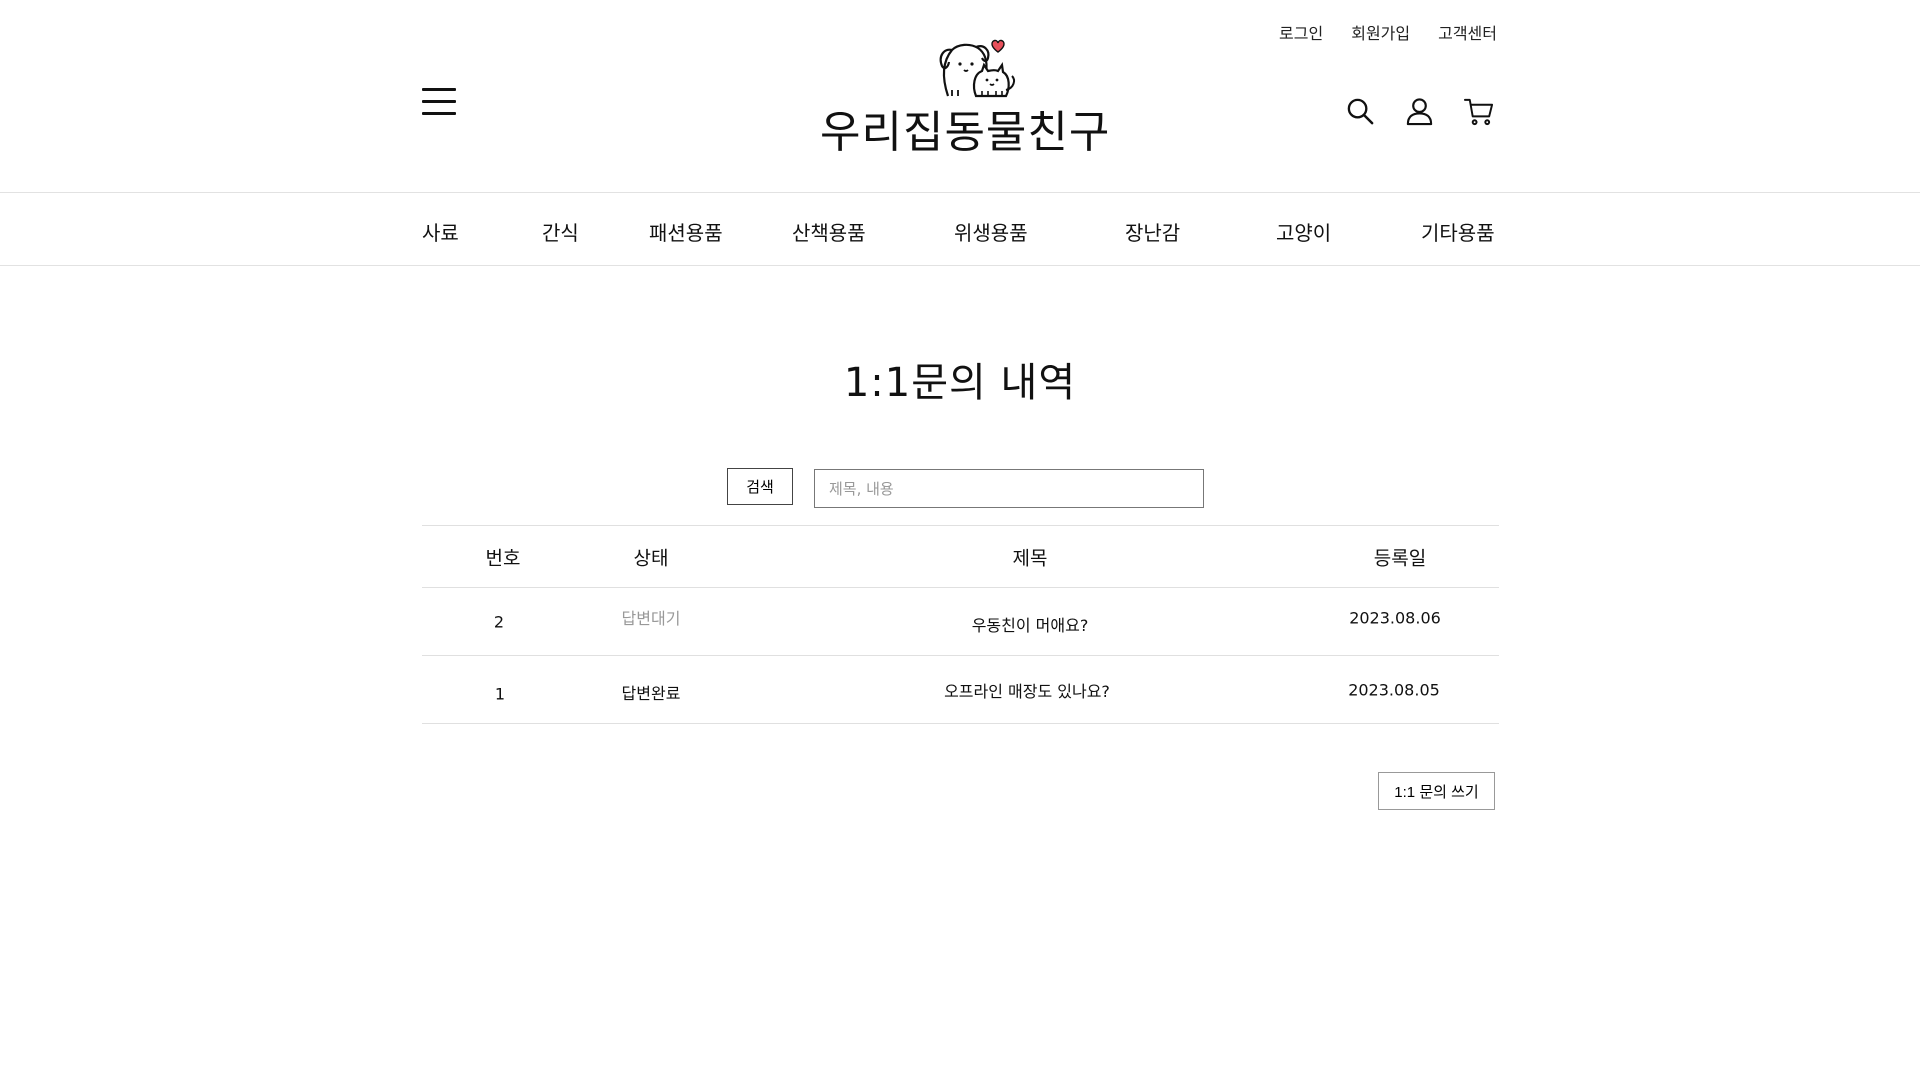 This screenshot has height=1080, width=1920. What do you see at coordinates (760, 486) in the screenshot?
I see `search-button: 검색` at bounding box center [760, 486].